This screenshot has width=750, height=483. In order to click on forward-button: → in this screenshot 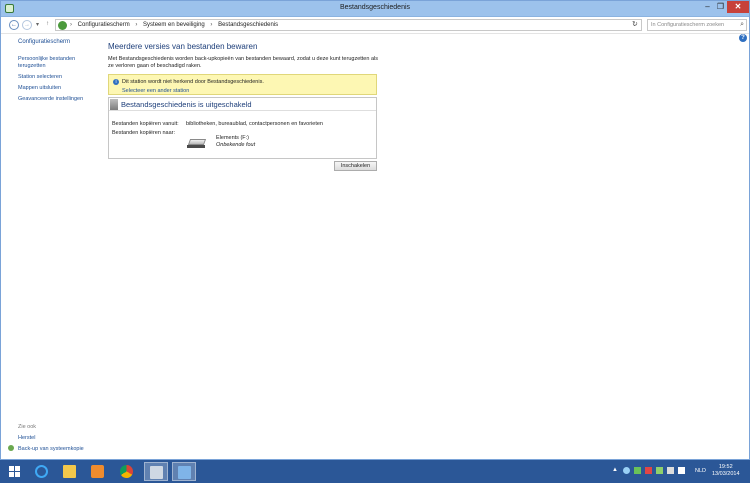, I will do `click(27, 25)`.